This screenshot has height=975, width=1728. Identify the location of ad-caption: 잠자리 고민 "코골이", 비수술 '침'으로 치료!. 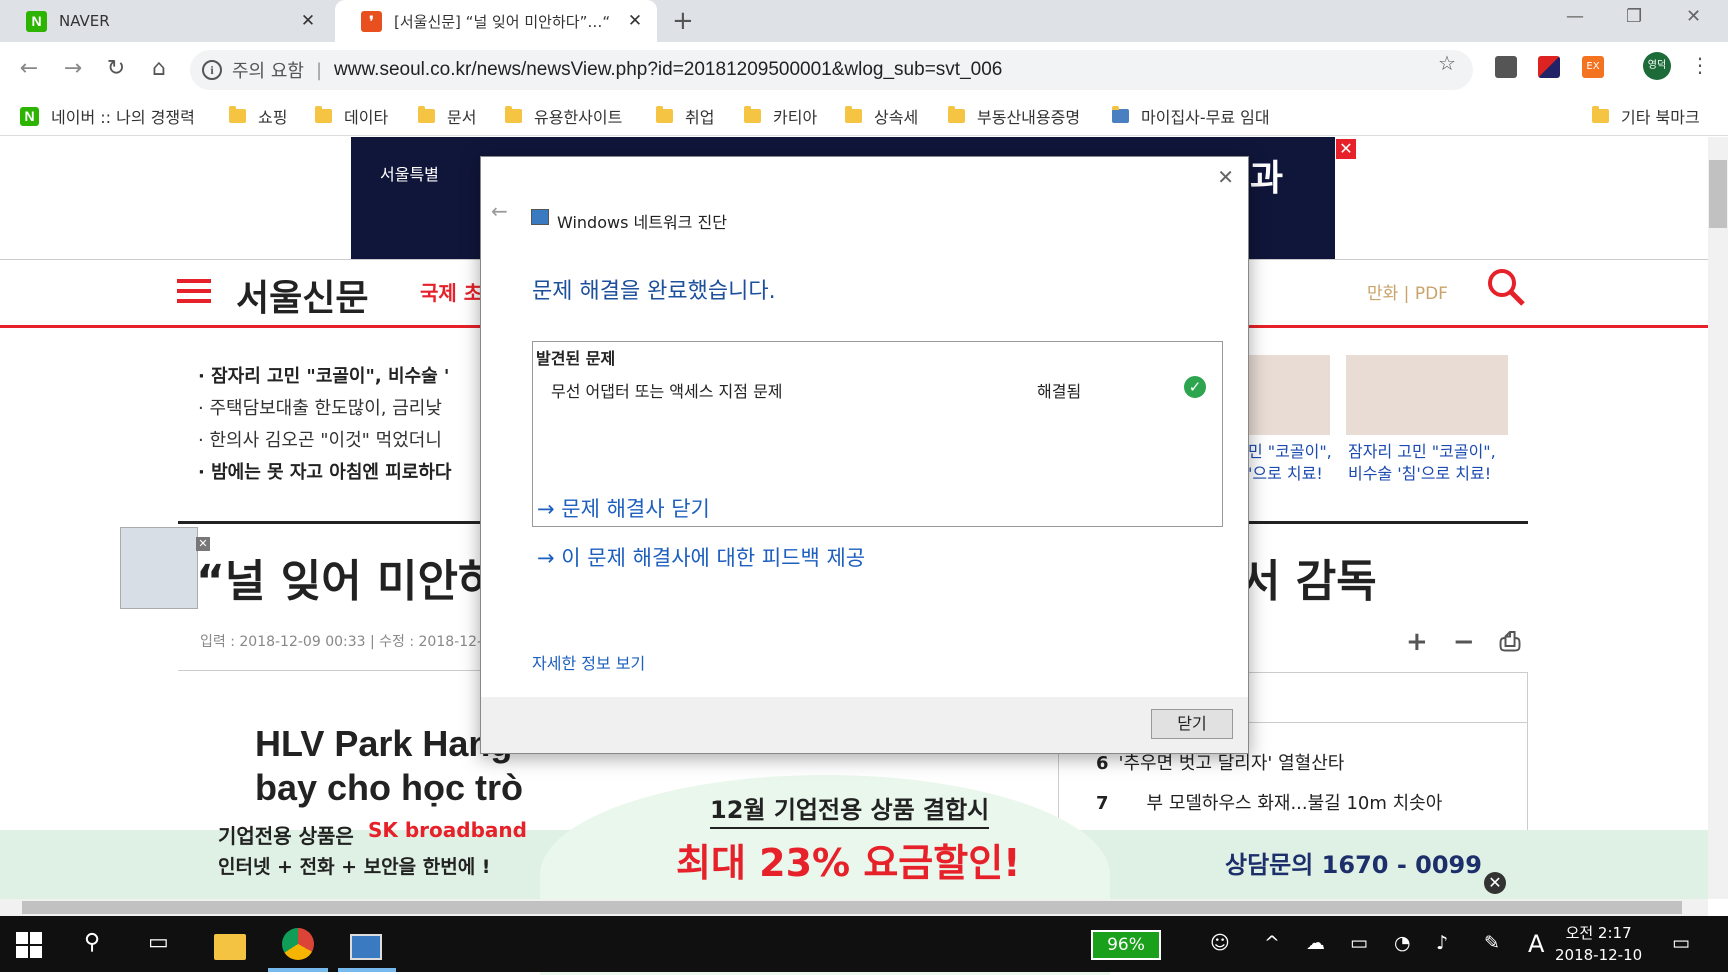
(1422, 463).